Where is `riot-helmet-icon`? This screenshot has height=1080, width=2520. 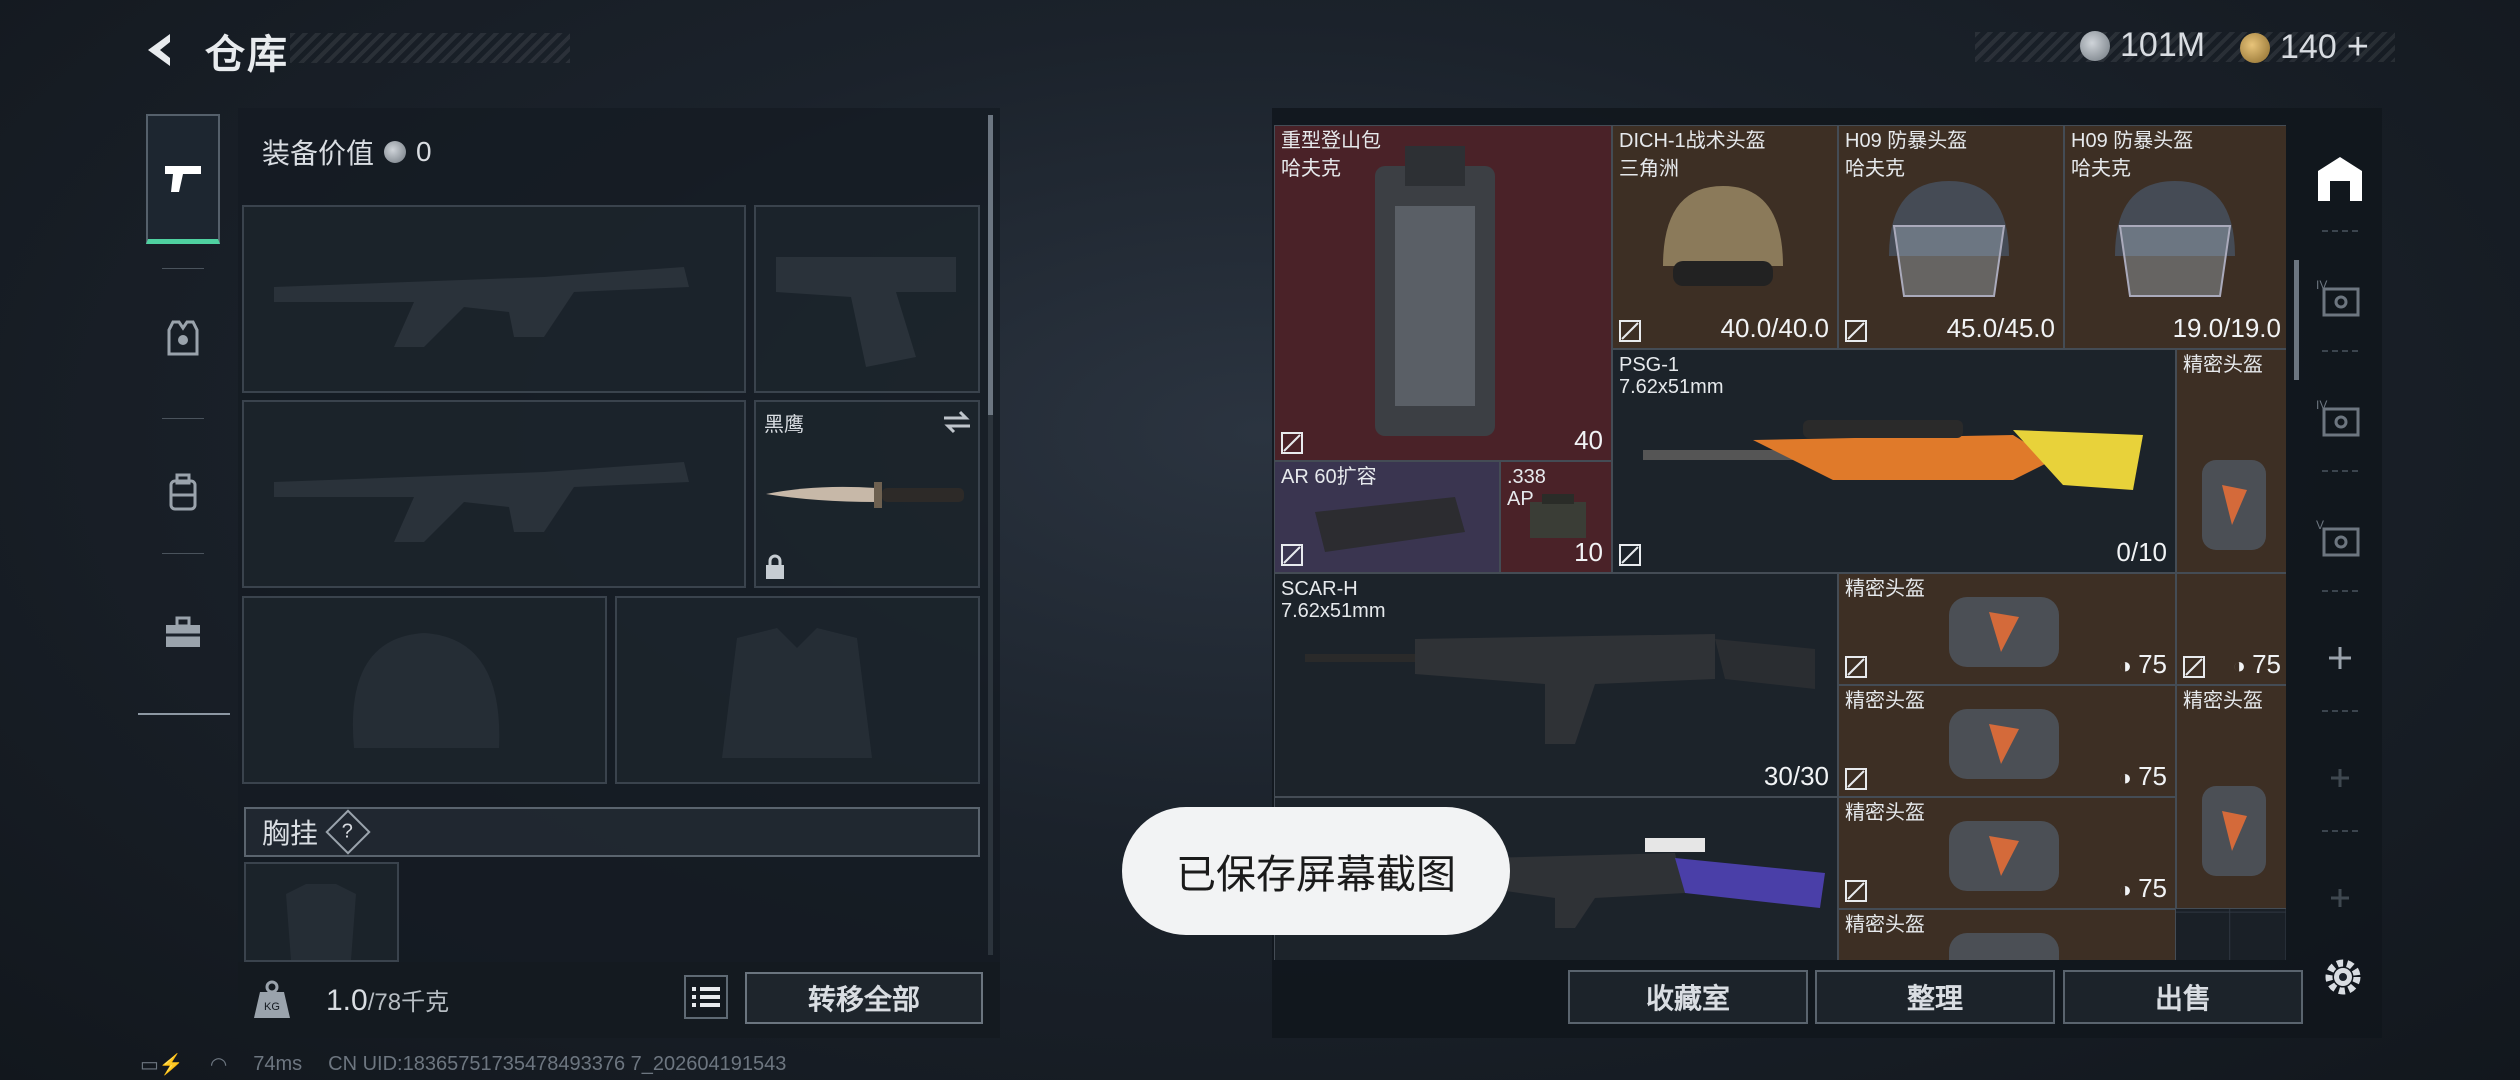 riot-helmet-icon is located at coordinates (1949, 239).